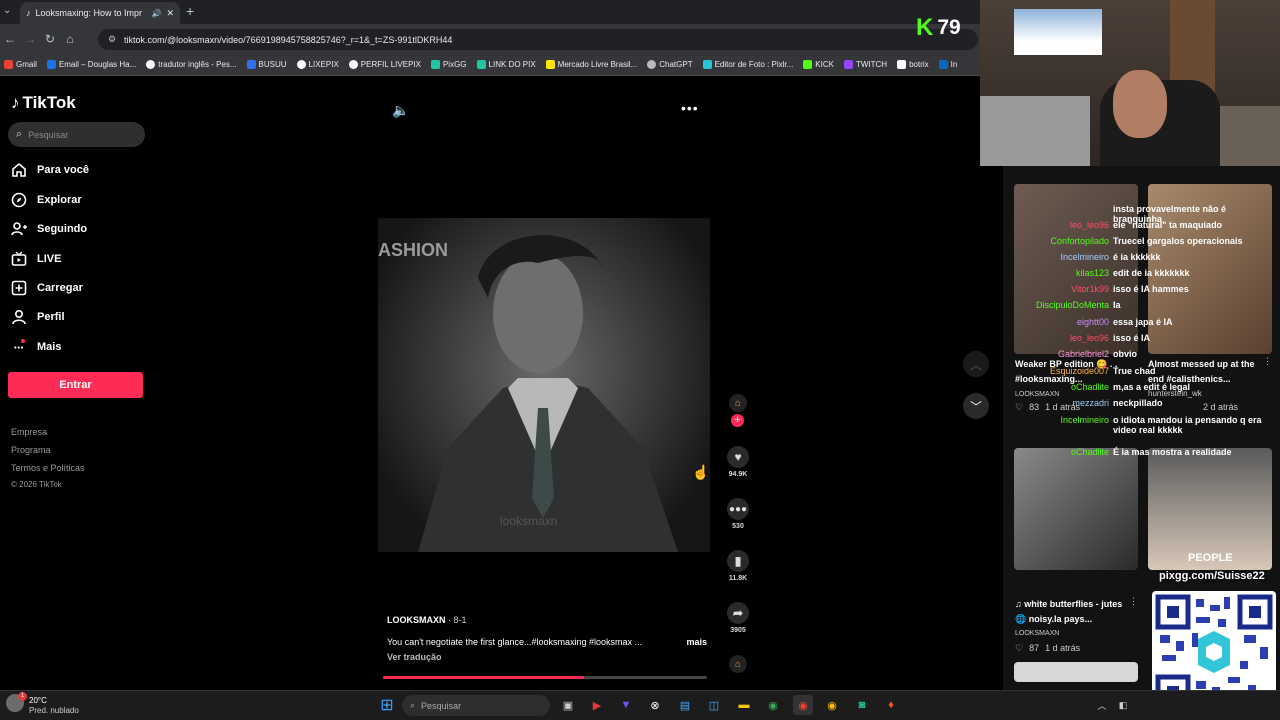 The image size is (1280, 720). I want to click on video-player: ASHION looksmaxn, so click(544, 385).